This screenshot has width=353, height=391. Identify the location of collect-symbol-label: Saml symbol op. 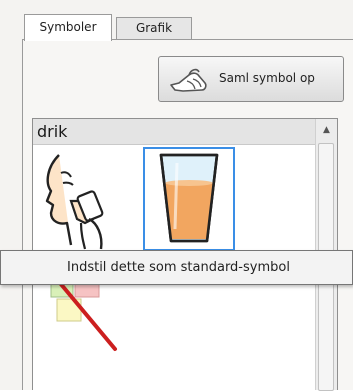
(267, 78).